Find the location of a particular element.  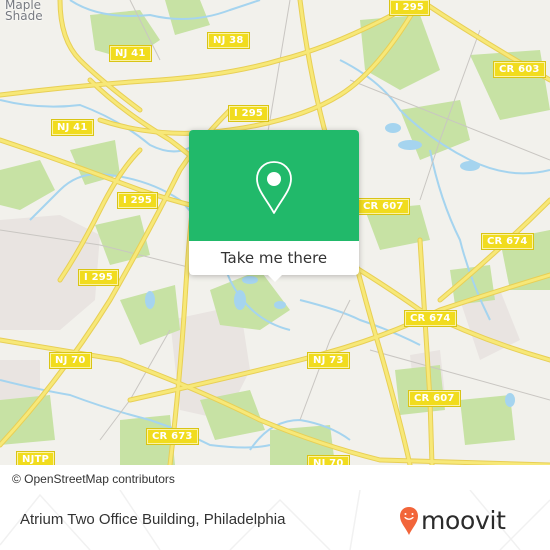

popup-header is located at coordinates (274, 185).